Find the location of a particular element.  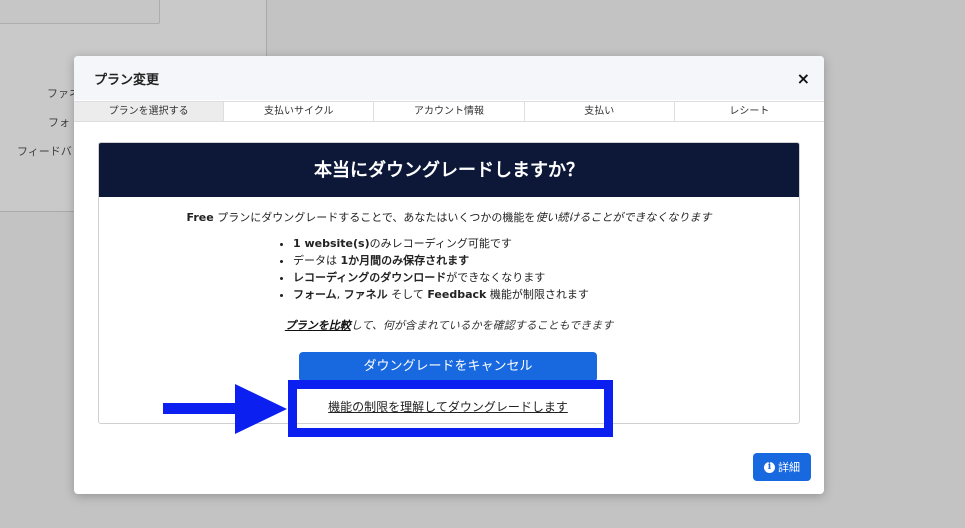

bullet-text: そして is located at coordinates (407, 294).